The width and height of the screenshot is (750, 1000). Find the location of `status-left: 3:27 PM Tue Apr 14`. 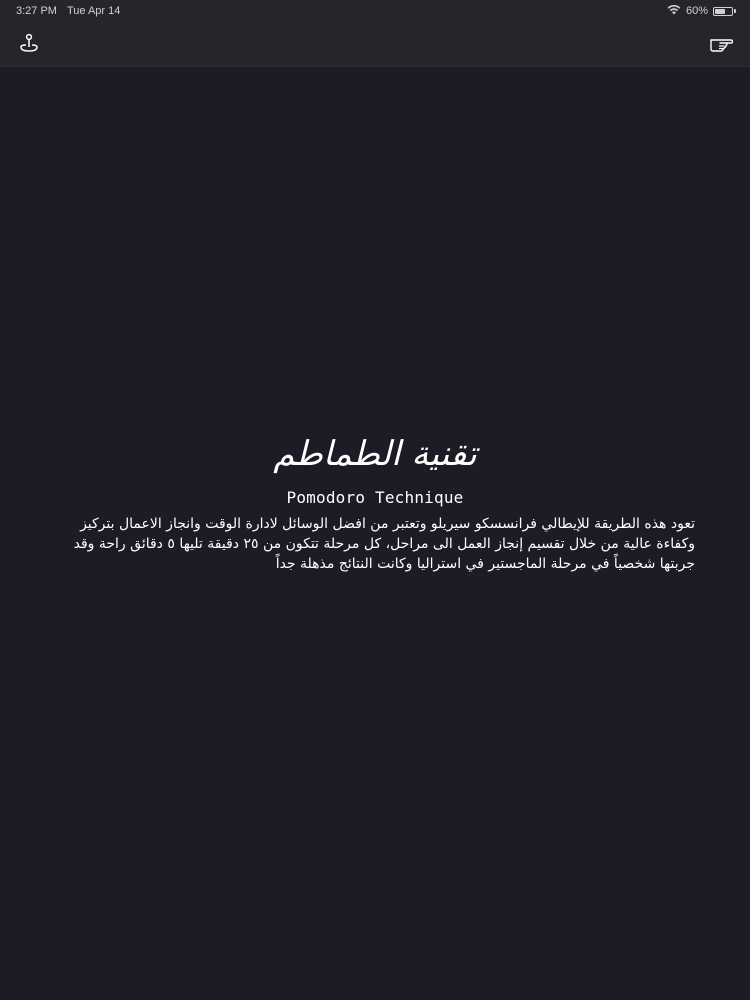

status-left: 3:27 PM Tue Apr 14 is located at coordinates (68, 11).